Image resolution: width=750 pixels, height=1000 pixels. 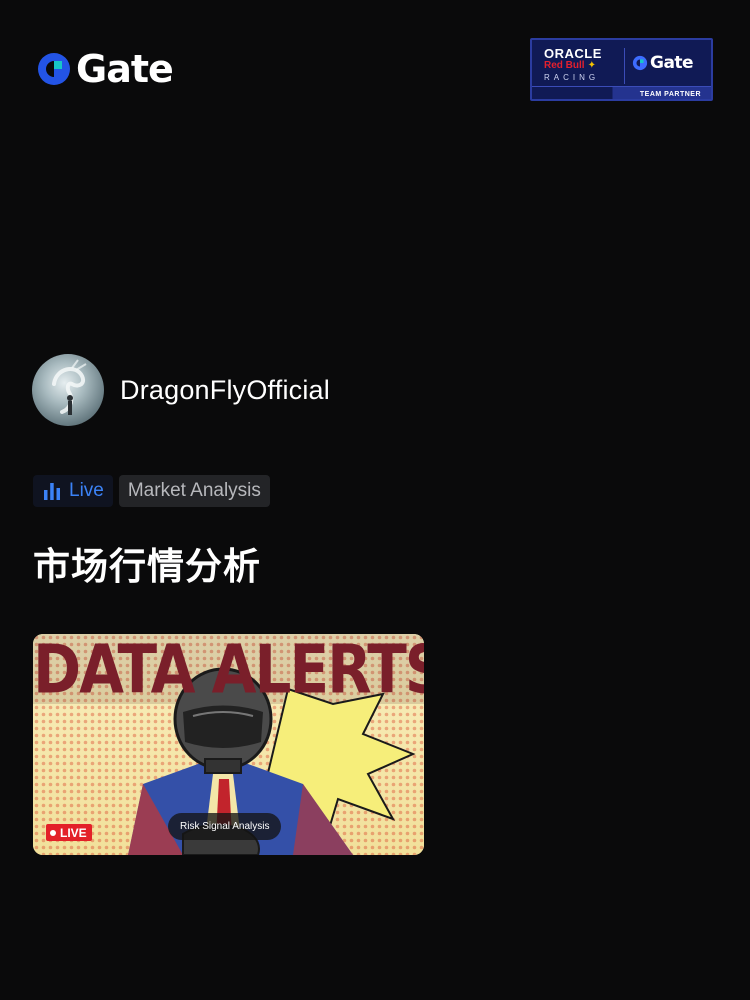 I want to click on avatar, so click(x=68, y=390).